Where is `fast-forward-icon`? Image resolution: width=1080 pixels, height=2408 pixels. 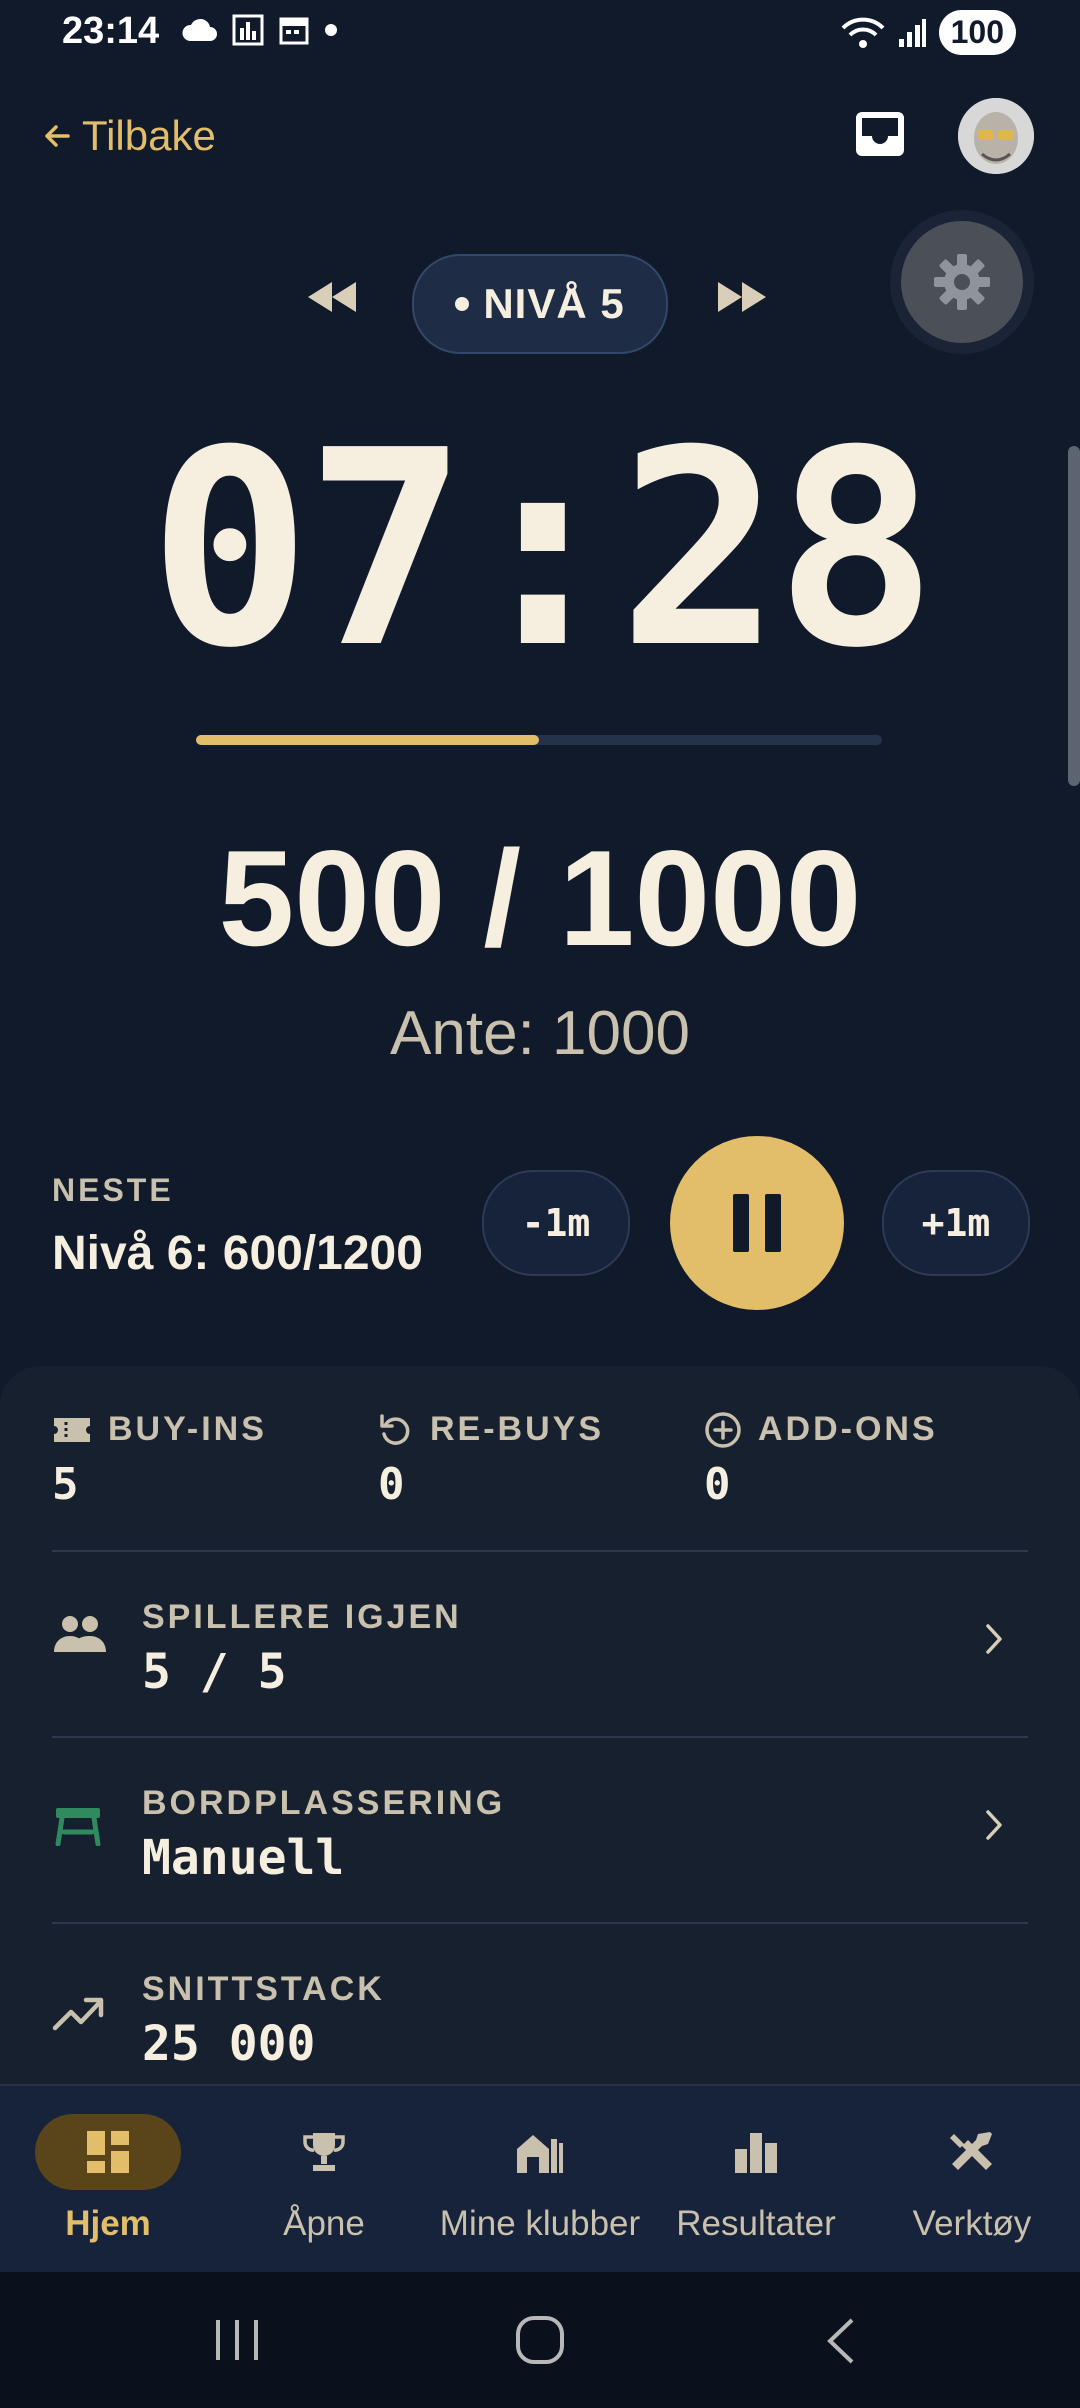
fast-forward-icon is located at coordinates (742, 297).